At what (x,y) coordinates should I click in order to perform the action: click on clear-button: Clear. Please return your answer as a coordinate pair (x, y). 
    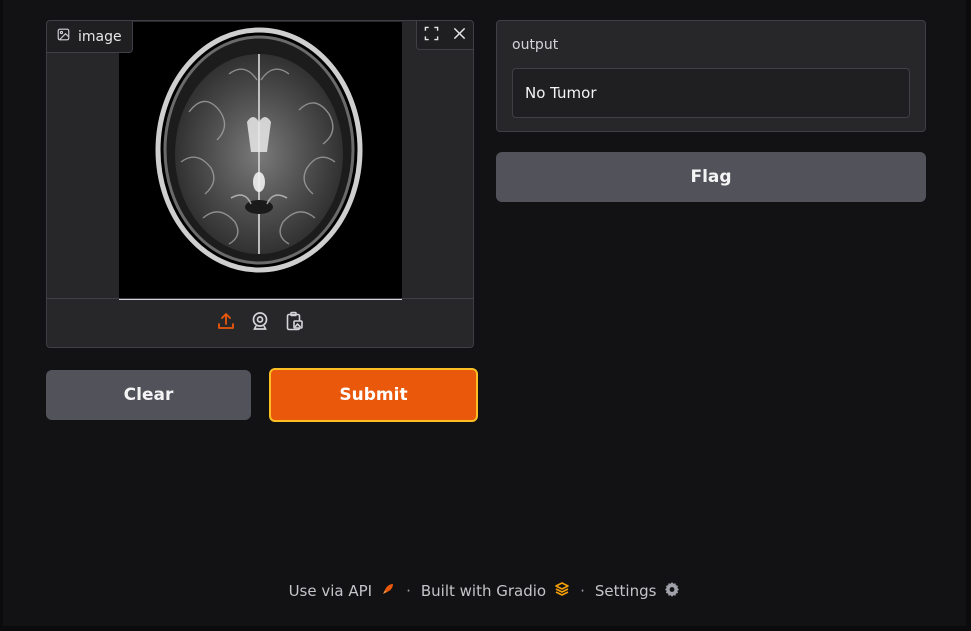
    Looking at the image, I should click on (148, 395).